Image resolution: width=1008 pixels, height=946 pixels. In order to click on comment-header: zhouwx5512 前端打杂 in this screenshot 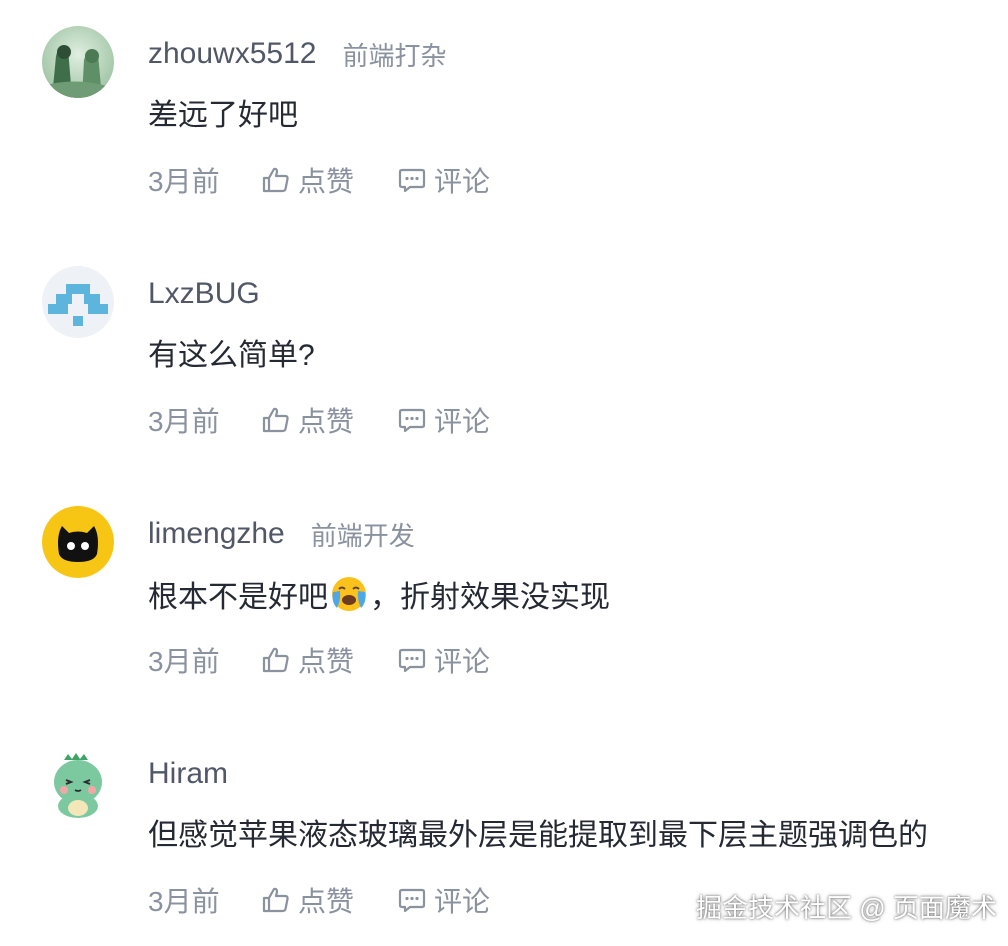, I will do `click(297, 54)`.